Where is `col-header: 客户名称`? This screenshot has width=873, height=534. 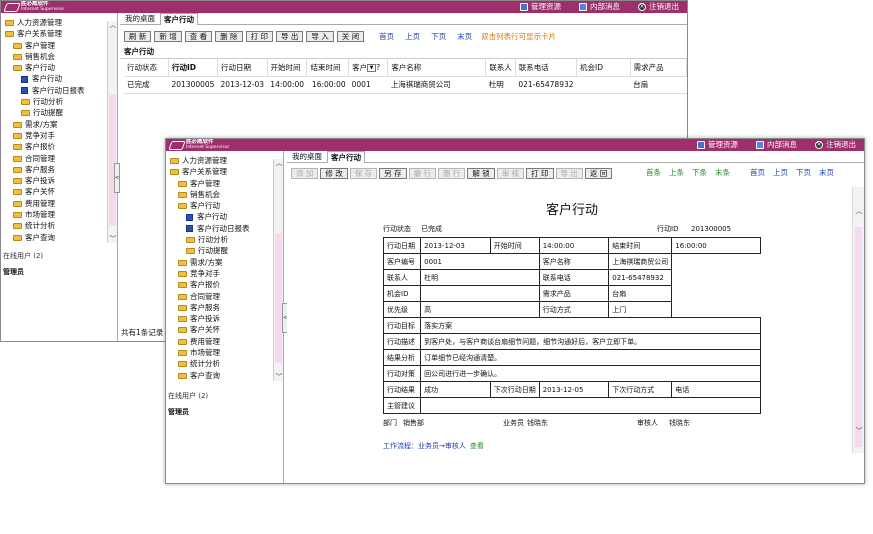 col-header: 客户名称 is located at coordinates (437, 68).